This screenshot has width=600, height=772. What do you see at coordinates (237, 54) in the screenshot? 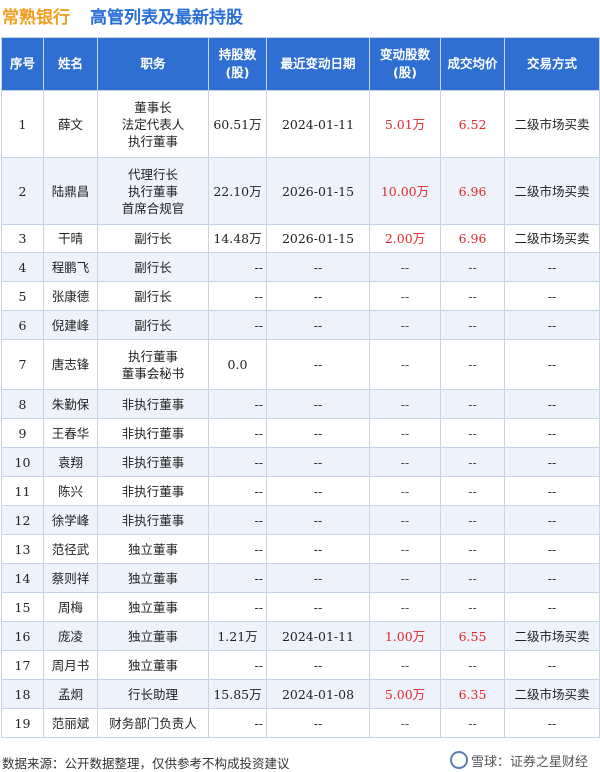
I see `column-header-line: 持股数` at bounding box center [237, 54].